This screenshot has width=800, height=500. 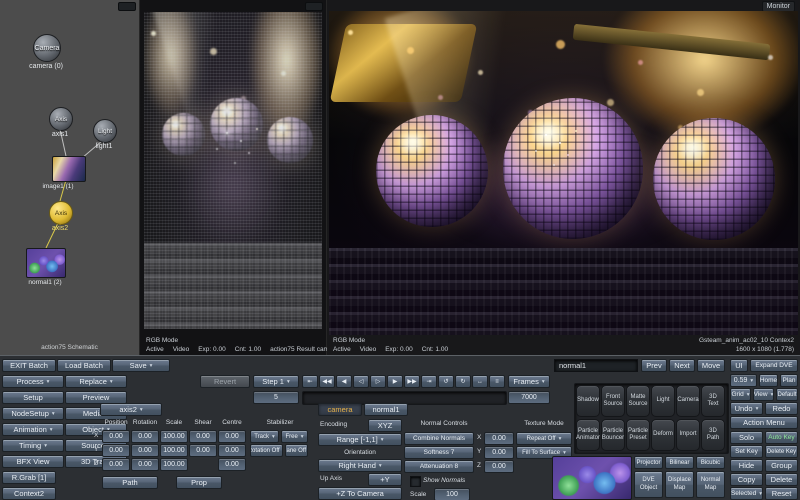 What do you see at coordinates (682, 365) in the screenshot?
I see `next-object-button: Next` at bounding box center [682, 365].